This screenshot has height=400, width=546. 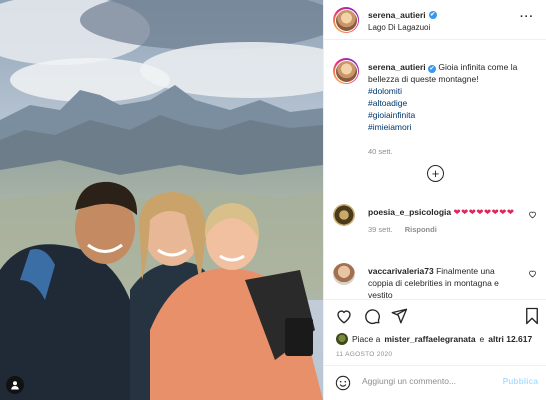 I want to click on comment-username: poesia_e_psicologia, so click(x=409, y=212).